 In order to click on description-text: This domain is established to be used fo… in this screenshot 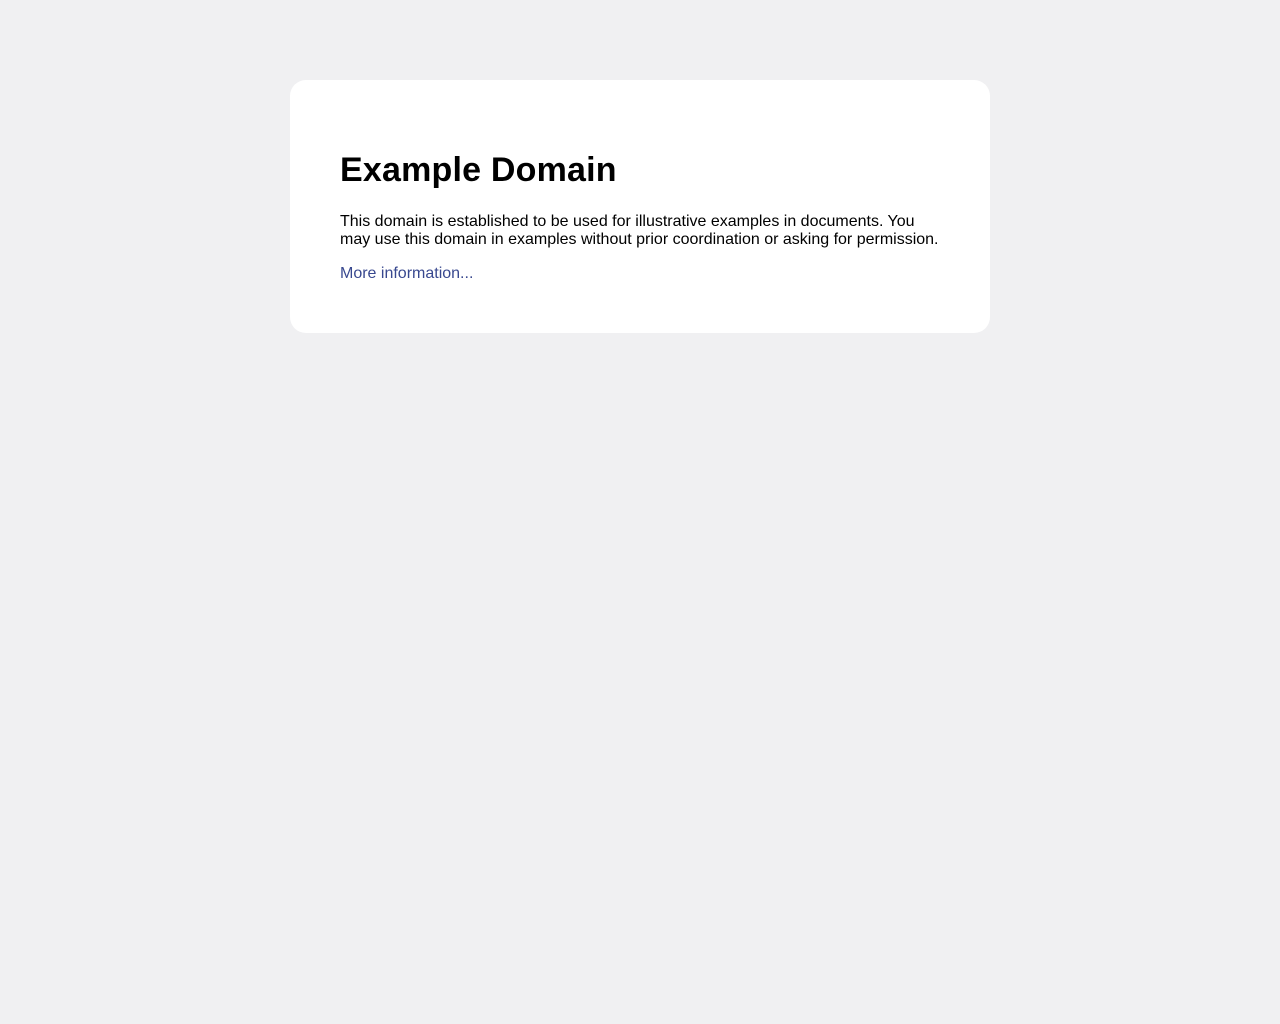, I will do `click(639, 231)`.